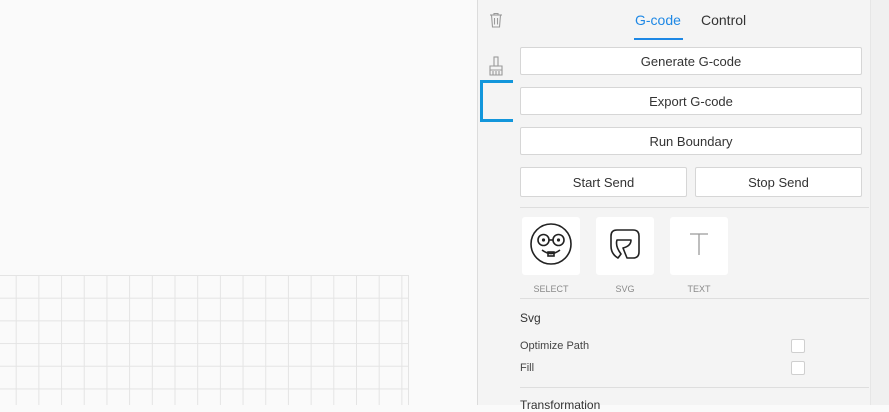 The width and height of the screenshot is (889, 412). Describe the element at coordinates (699, 289) in the screenshot. I see `text-mode-label: TEXT` at that location.